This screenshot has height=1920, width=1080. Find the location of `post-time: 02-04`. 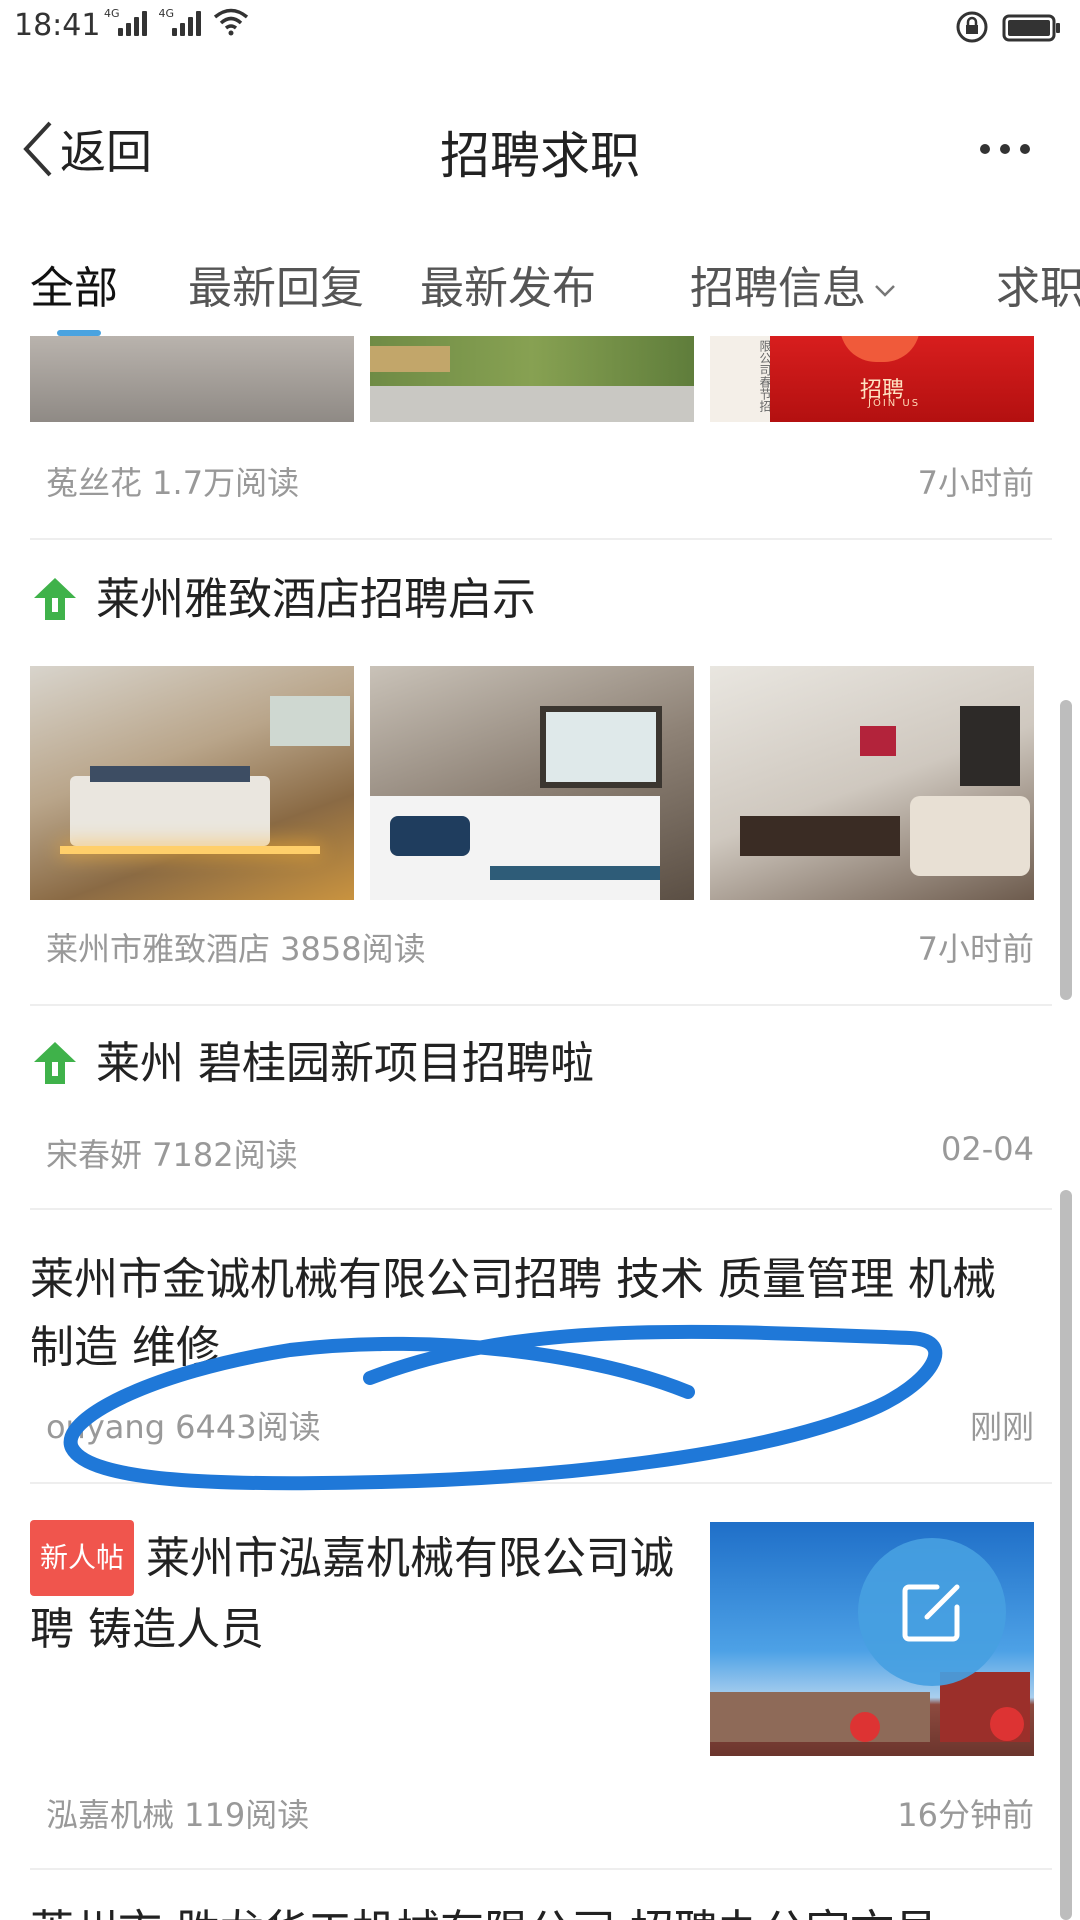

post-time: 02-04 is located at coordinates (987, 1149).